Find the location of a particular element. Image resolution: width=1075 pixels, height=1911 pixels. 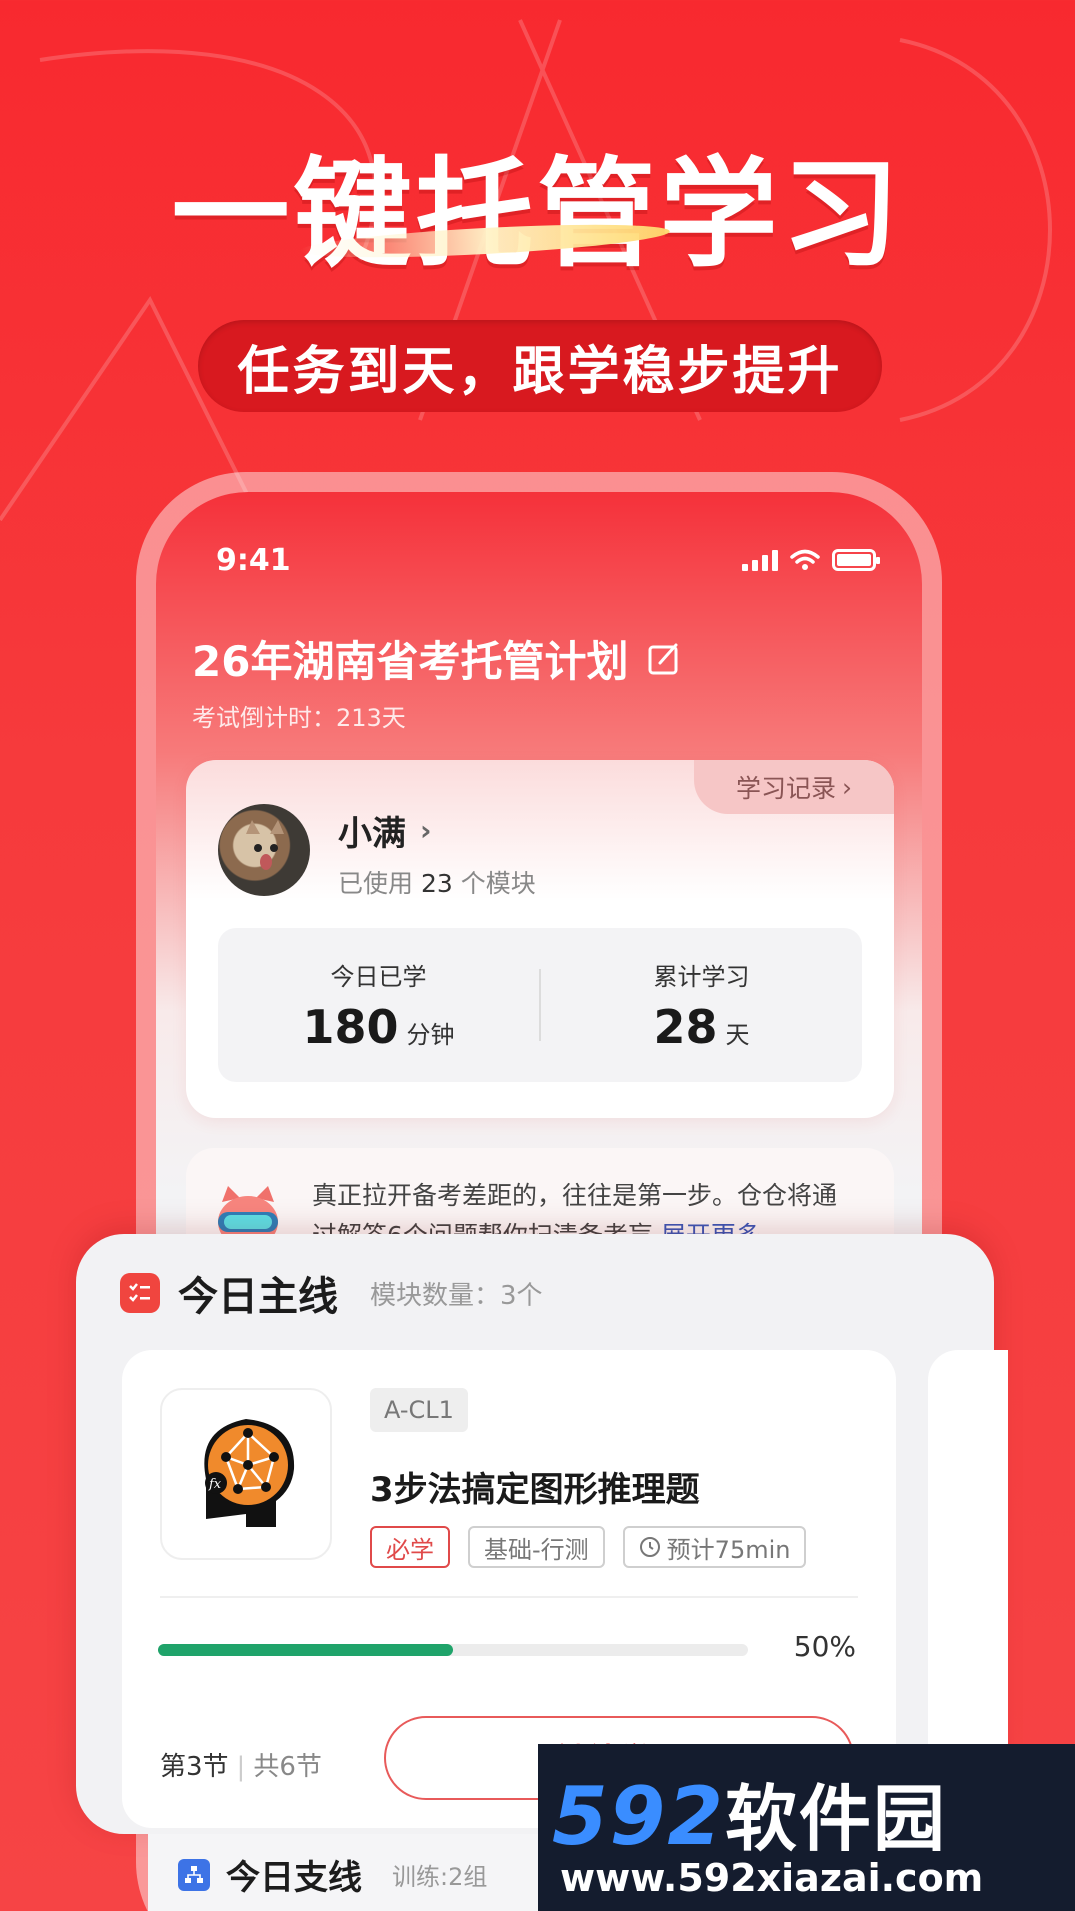

promo-subtitle-pill: 任务到天，跟学稳步提升 is located at coordinates (540, 366).